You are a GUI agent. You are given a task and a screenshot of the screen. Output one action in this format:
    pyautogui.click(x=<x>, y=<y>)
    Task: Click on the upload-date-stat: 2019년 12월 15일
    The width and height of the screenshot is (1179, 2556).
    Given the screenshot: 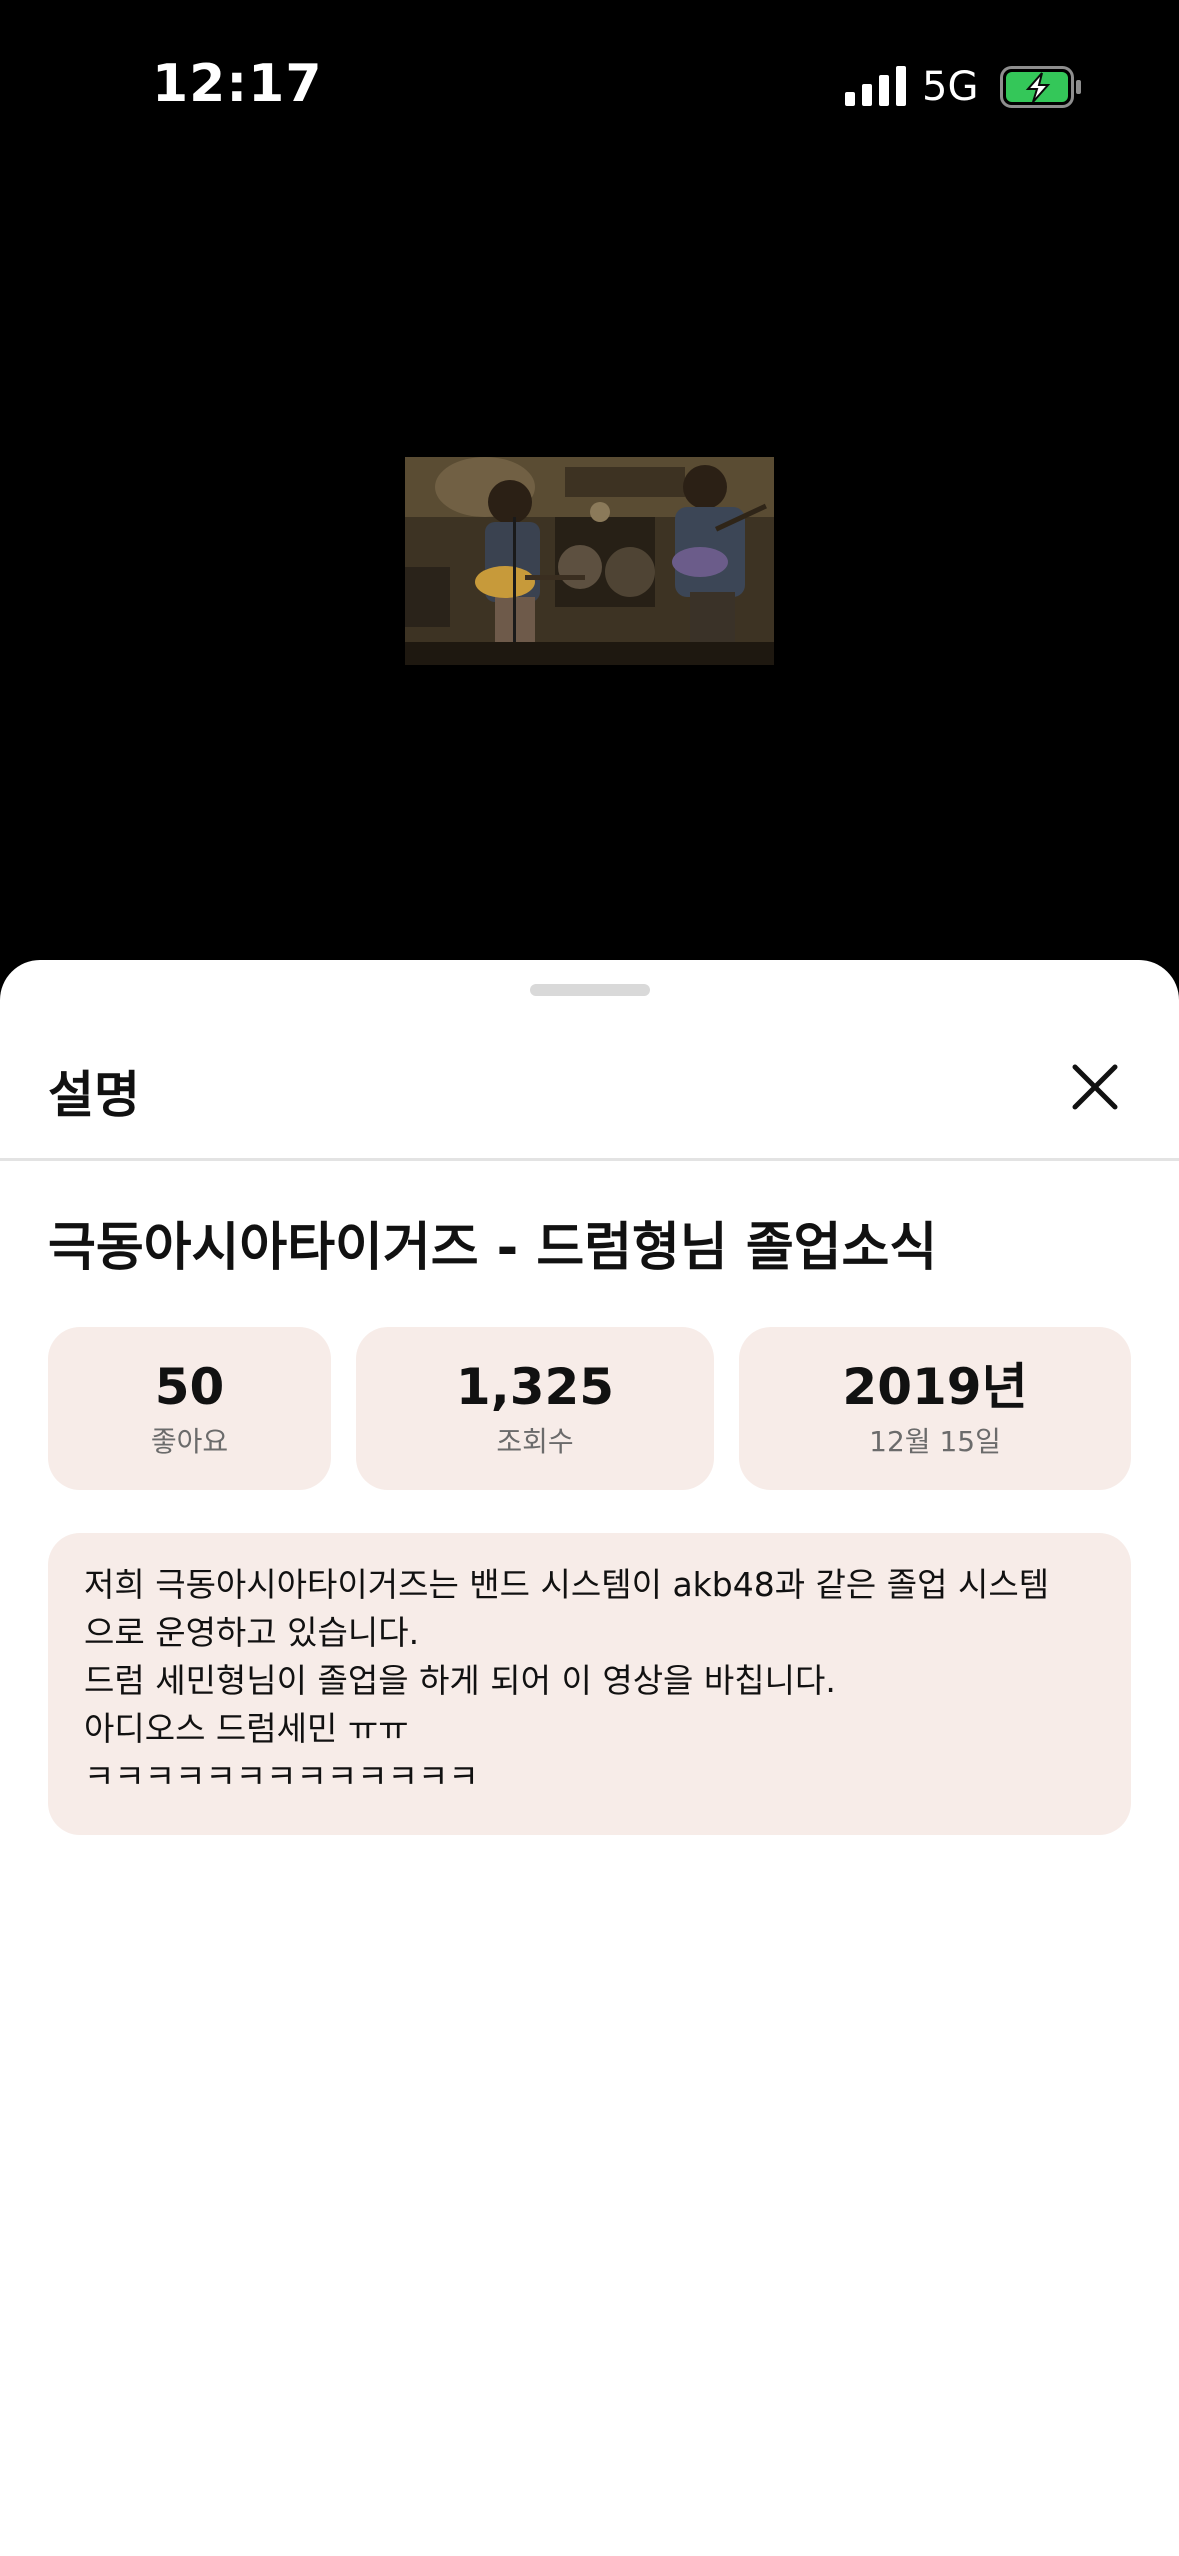 What is the action you would take?
    pyautogui.click(x=935, y=1408)
    